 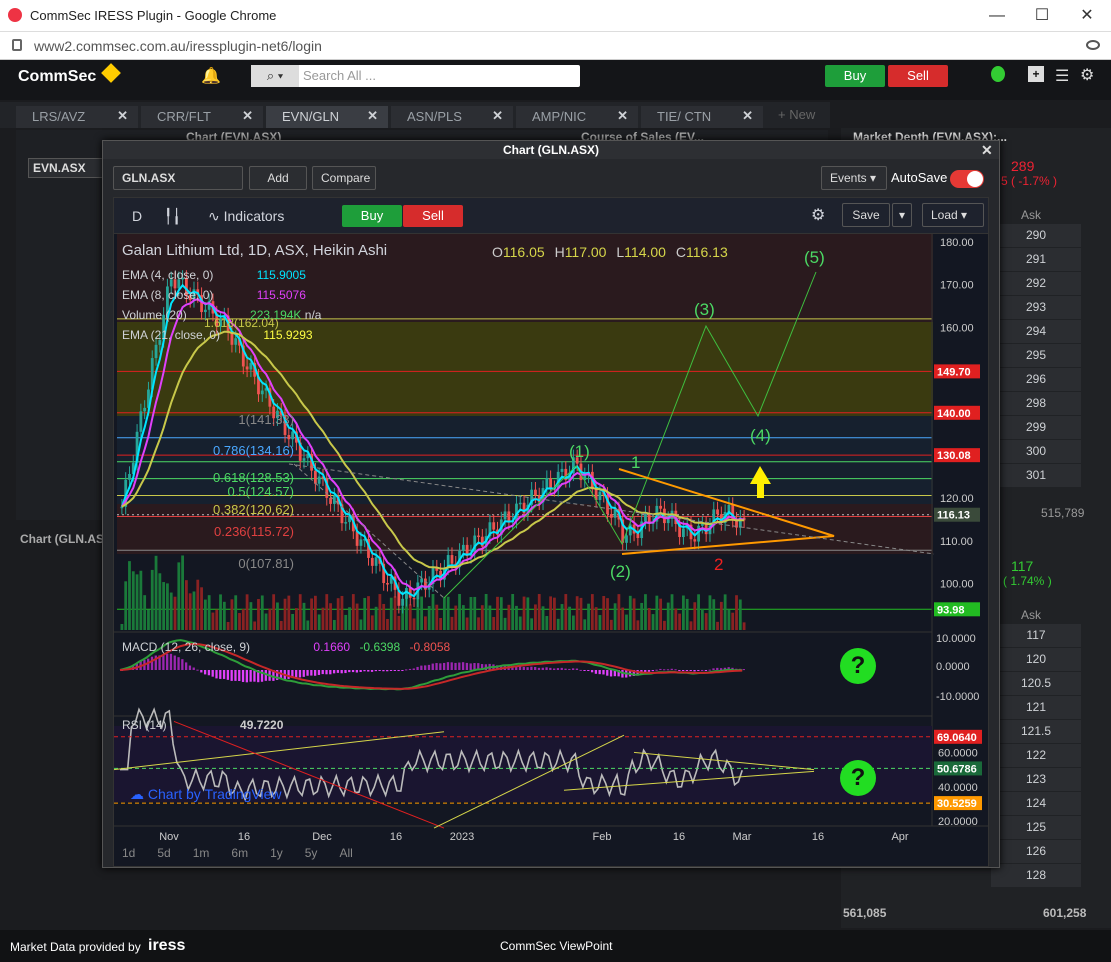 What do you see at coordinates (1036, 355) in the screenshot?
I see `ask-price: 295` at bounding box center [1036, 355].